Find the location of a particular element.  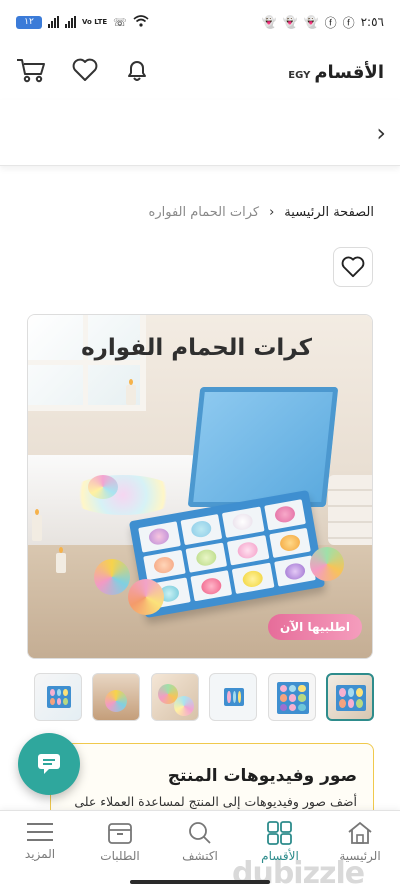

brand-logo: EGY الأقسام is located at coordinates (336, 72).